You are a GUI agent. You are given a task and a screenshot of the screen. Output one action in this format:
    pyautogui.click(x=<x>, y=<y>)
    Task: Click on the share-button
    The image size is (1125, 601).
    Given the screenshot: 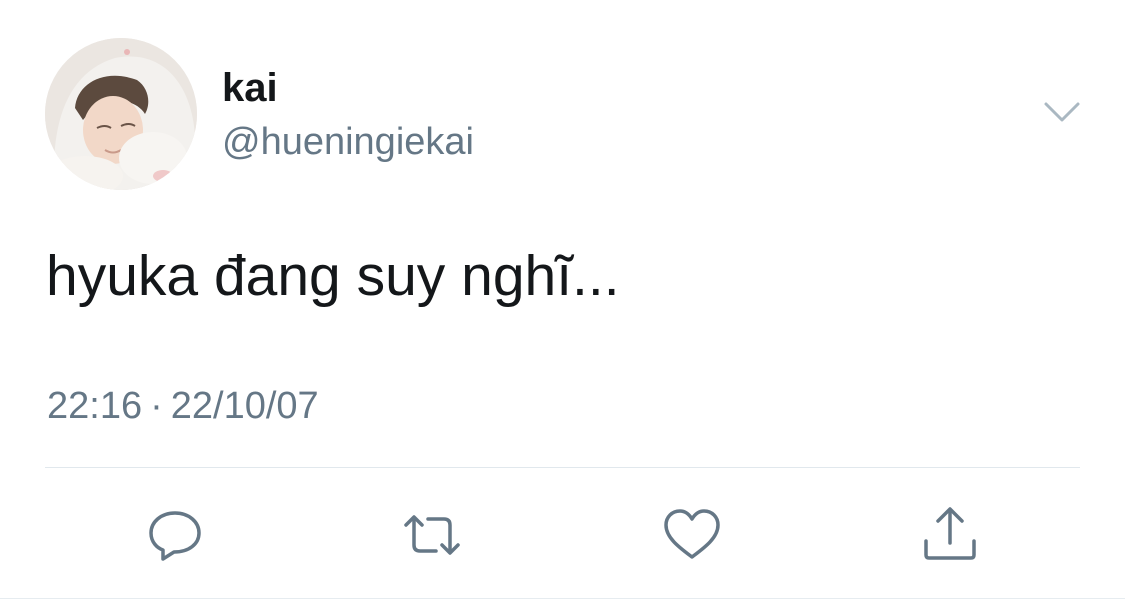 What is the action you would take?
    pyautogui.click(x=950, y=535)
    